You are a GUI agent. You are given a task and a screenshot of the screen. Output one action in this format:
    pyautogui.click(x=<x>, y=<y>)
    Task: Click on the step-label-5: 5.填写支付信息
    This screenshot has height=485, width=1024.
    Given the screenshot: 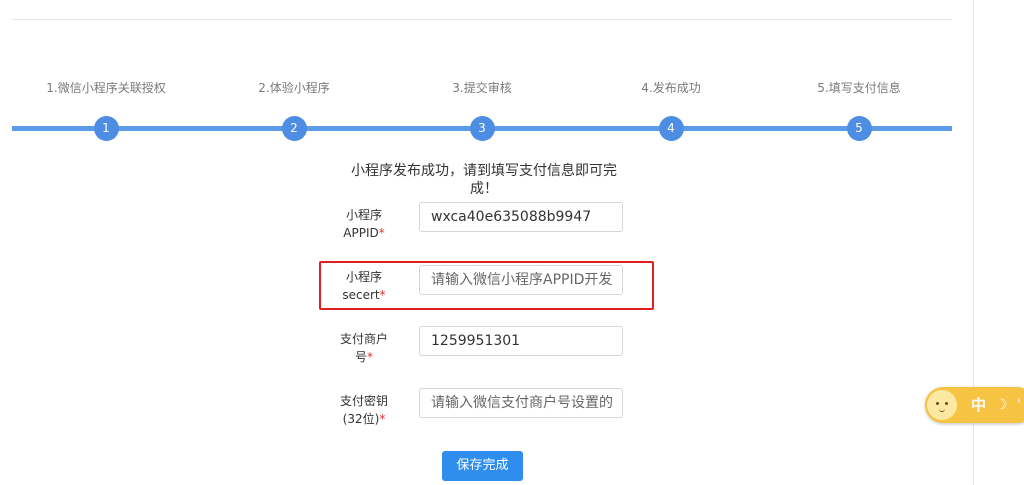 What is the action you would take?
    pyautogui.click(x=859, y=88)
    